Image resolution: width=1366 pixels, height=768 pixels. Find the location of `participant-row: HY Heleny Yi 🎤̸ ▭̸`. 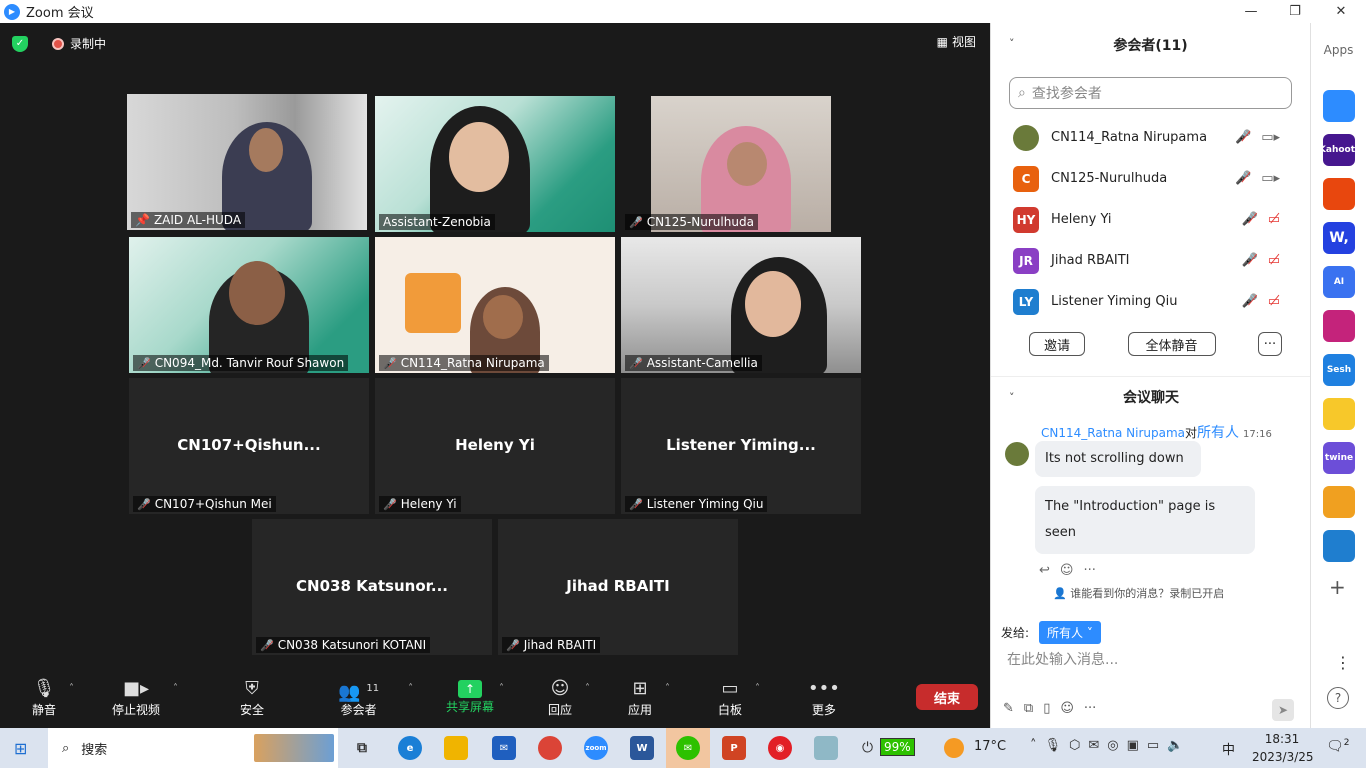

participant-row: HY Heleny Yi 🎤̸ ▭̸ is located at coordinates (1150, 219).